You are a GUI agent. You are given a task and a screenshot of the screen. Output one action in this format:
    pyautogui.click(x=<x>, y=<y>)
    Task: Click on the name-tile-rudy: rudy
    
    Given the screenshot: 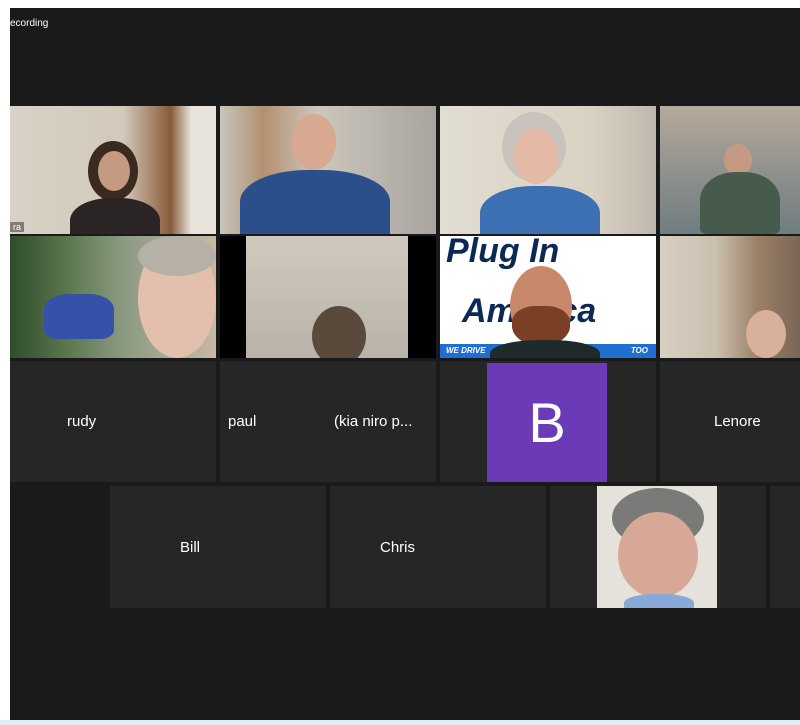 What is the action you would take?
    pyautogui.click(x=113, y=421)
    